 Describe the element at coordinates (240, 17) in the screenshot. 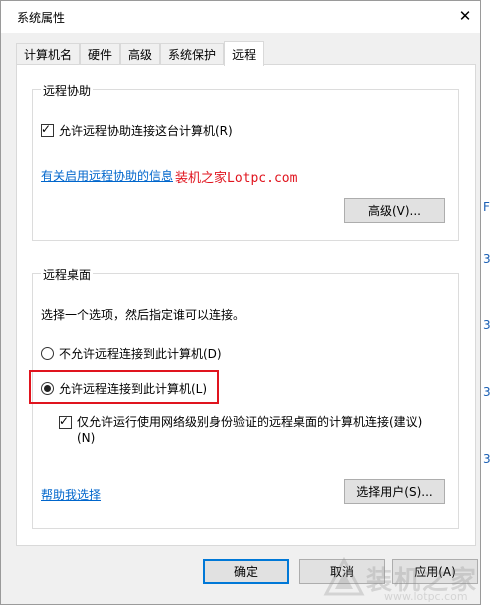

I see `title-bar: 系统属性 ✕` at that location.